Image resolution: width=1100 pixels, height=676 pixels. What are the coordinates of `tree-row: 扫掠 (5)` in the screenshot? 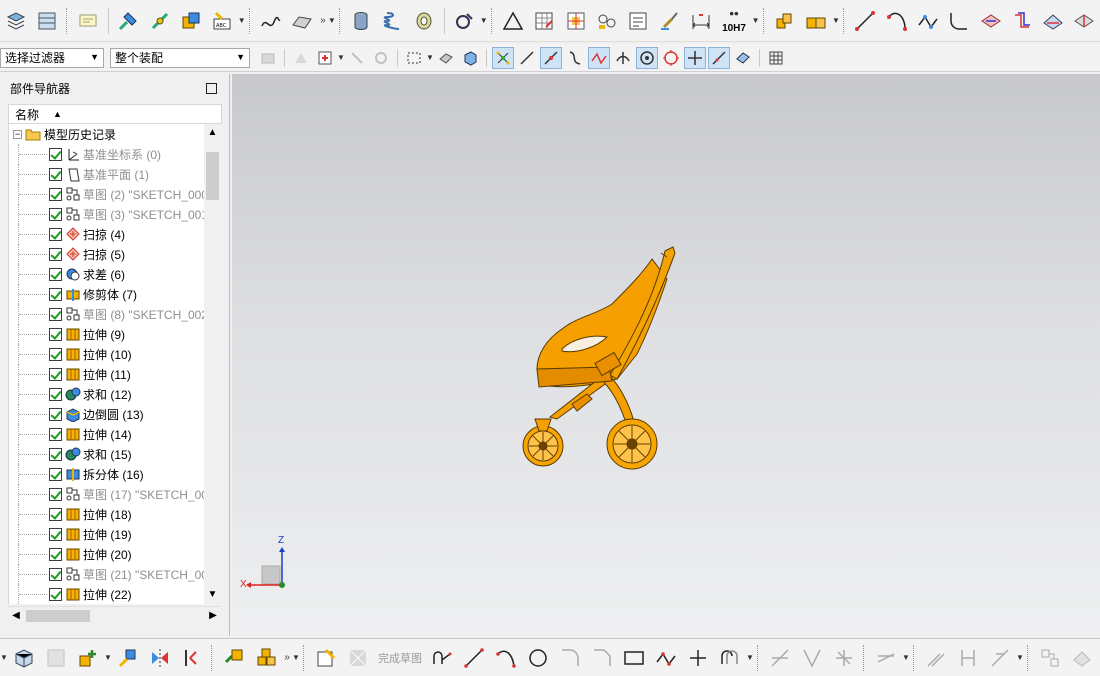 It's located at (108, 254).